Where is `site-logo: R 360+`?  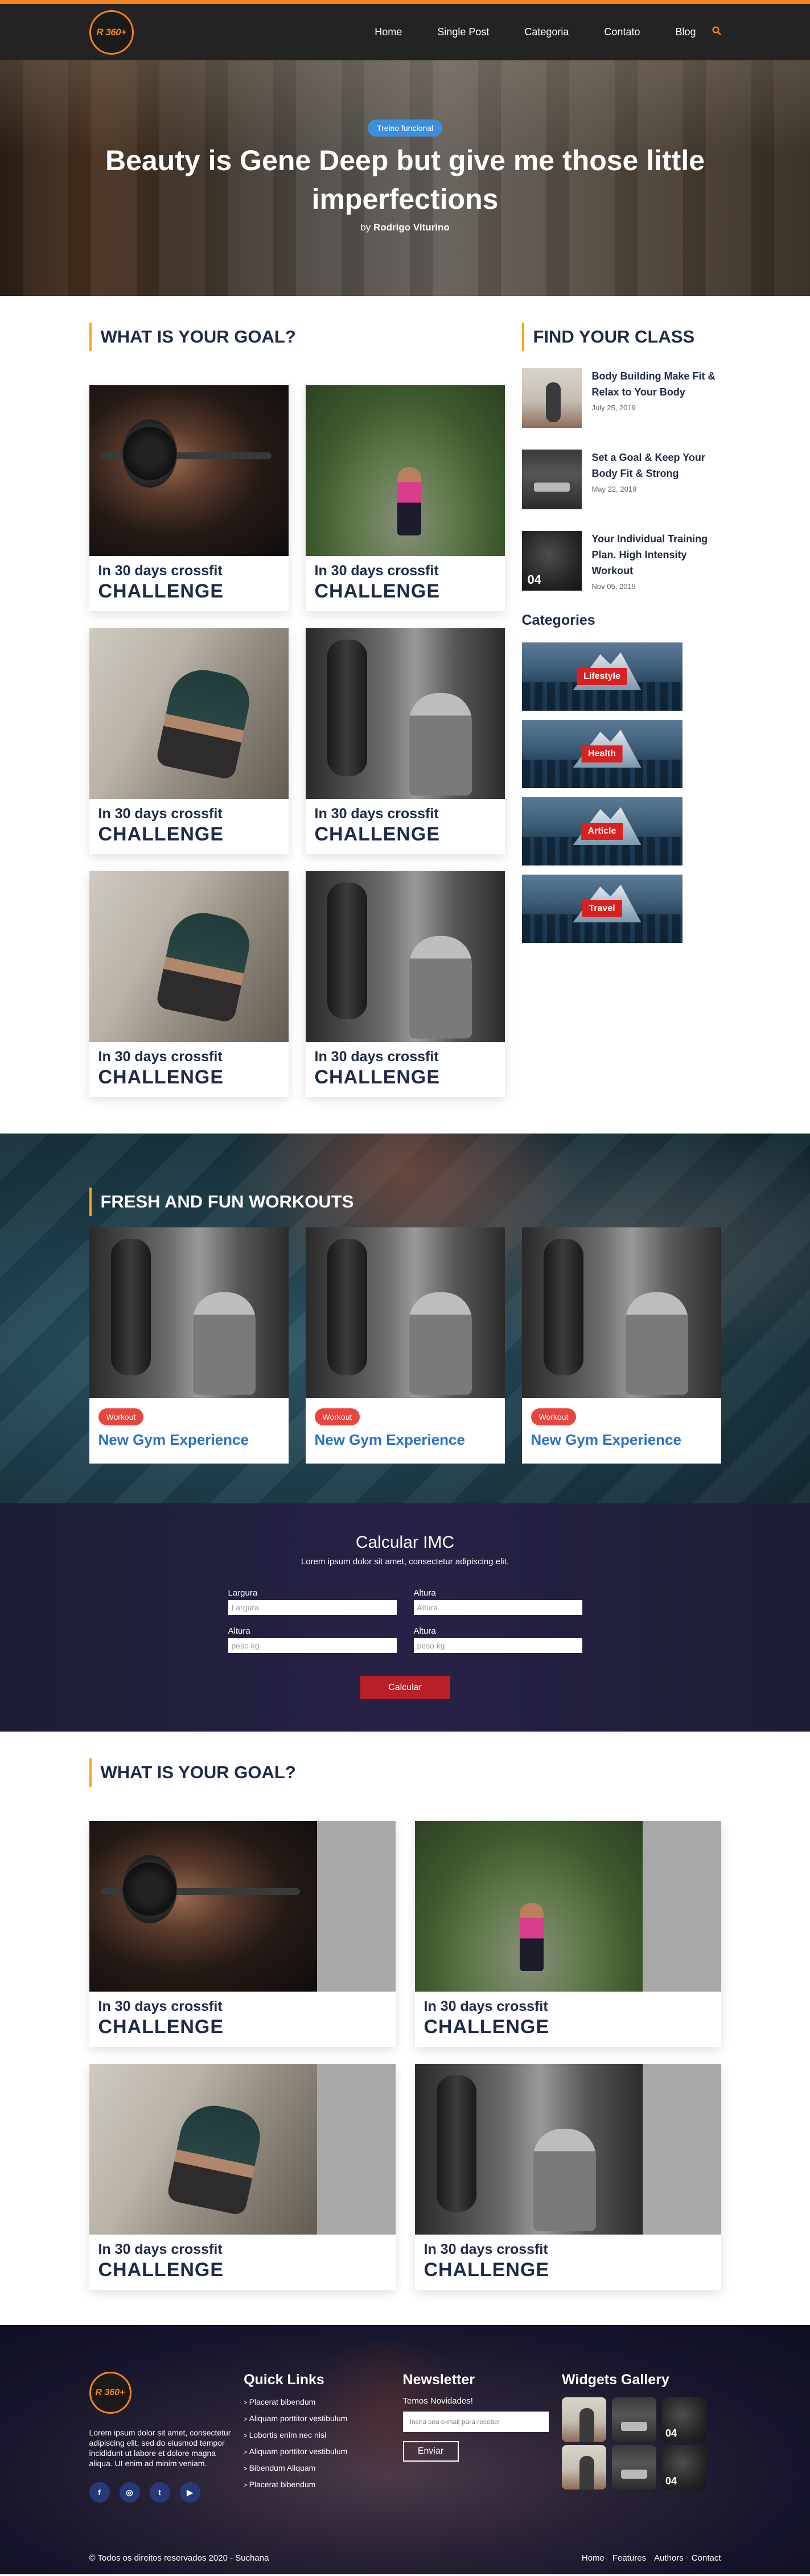 site-logo: R 360+ is located at coordinates (112, 32).